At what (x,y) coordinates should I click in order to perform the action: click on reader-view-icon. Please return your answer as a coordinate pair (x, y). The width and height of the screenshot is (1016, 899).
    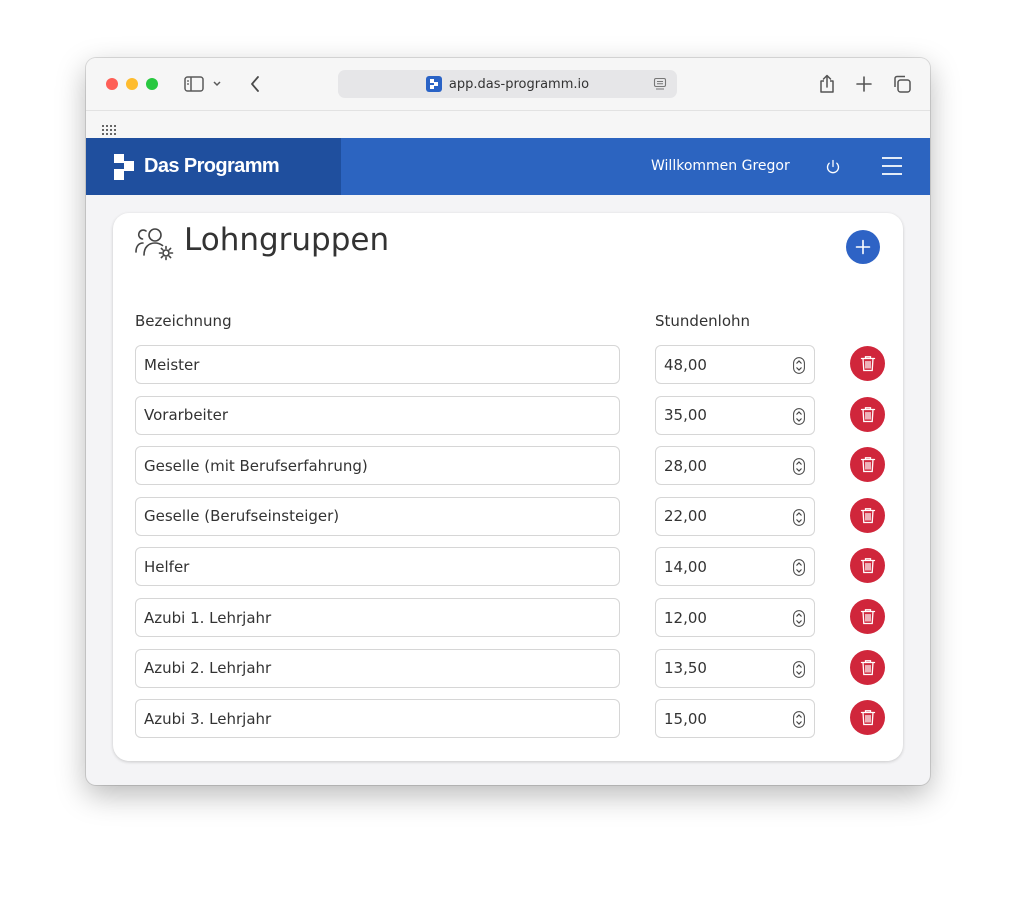
    Looking at the image, I should click on (660, 84).